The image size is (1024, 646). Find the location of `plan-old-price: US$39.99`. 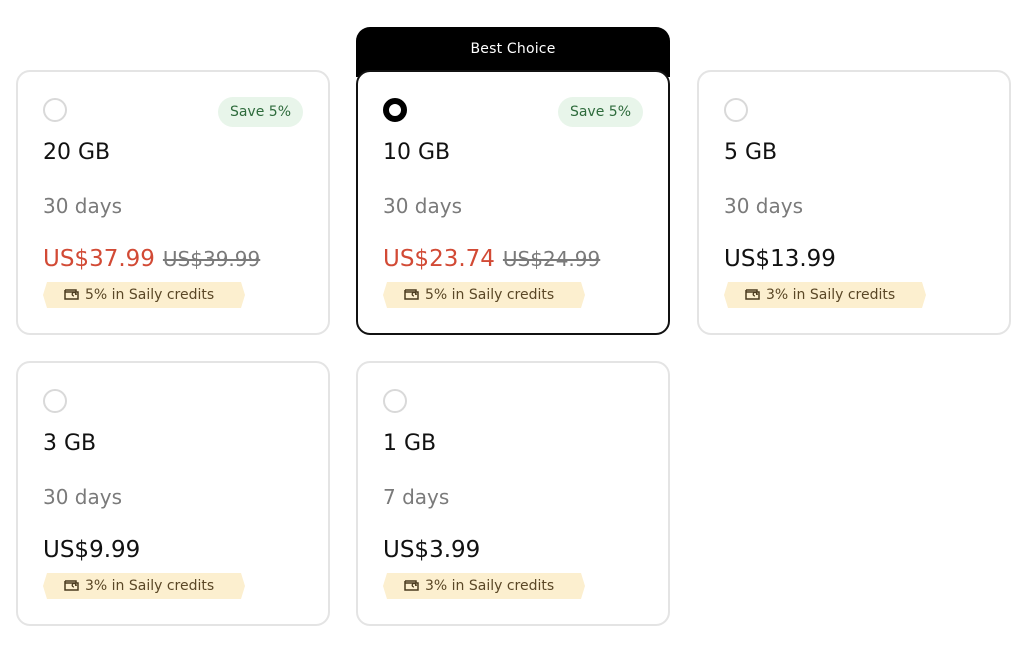

plan-old-price: US$39.99 is located at coordinates (211, 259).